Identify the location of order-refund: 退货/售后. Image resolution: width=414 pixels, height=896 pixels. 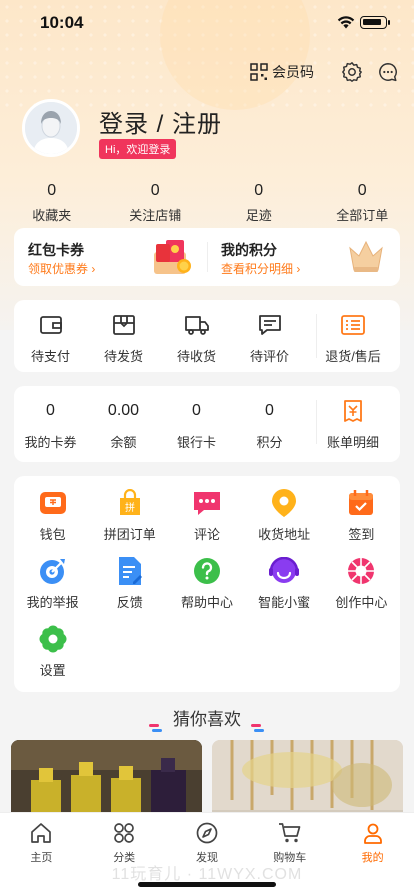
(353, 336).